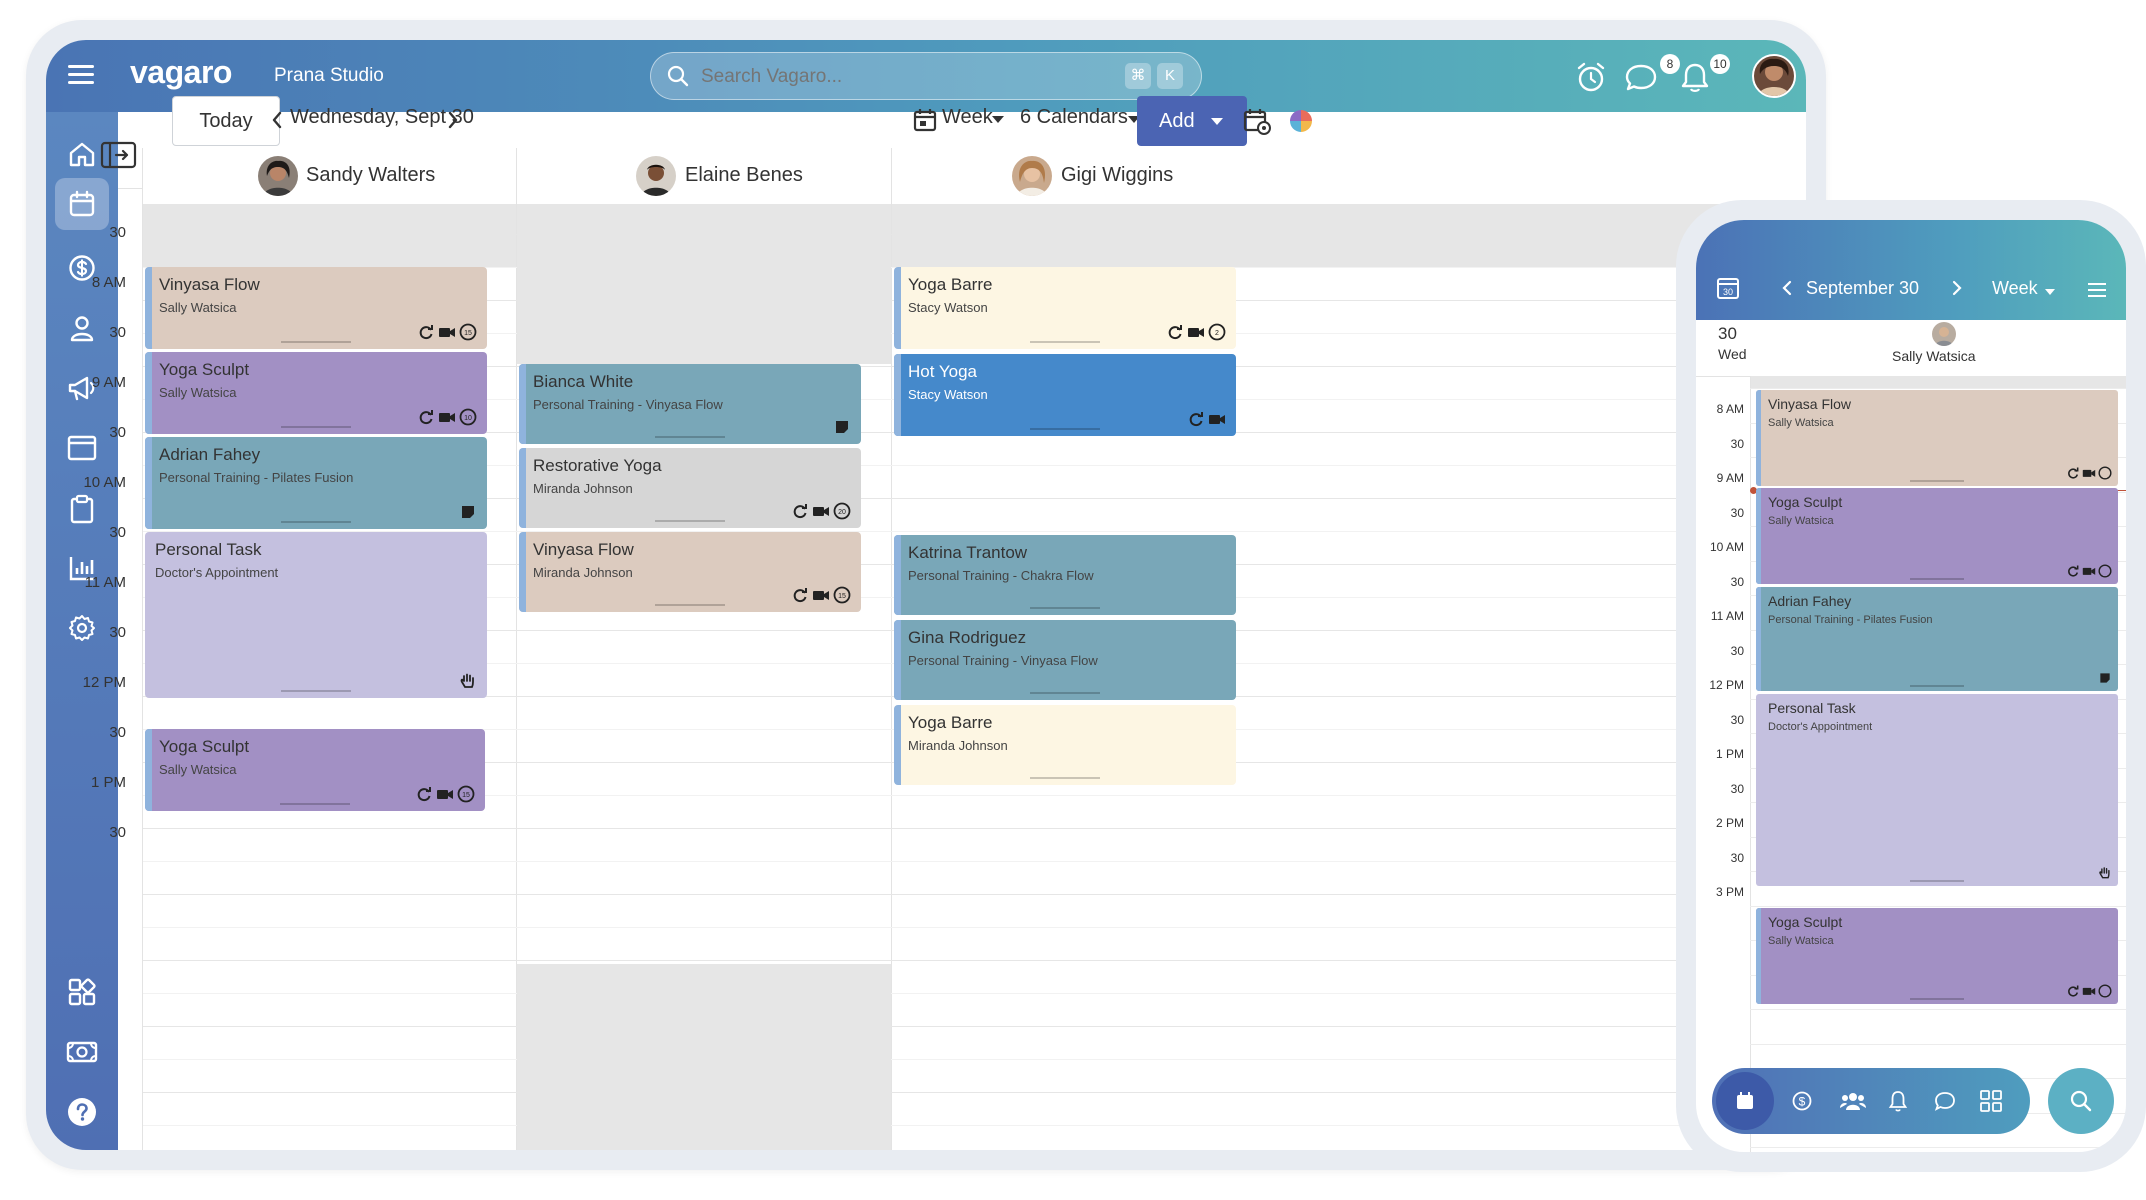  I want to click on appointment-title: Gina Rodriguez, so click(967, 637).